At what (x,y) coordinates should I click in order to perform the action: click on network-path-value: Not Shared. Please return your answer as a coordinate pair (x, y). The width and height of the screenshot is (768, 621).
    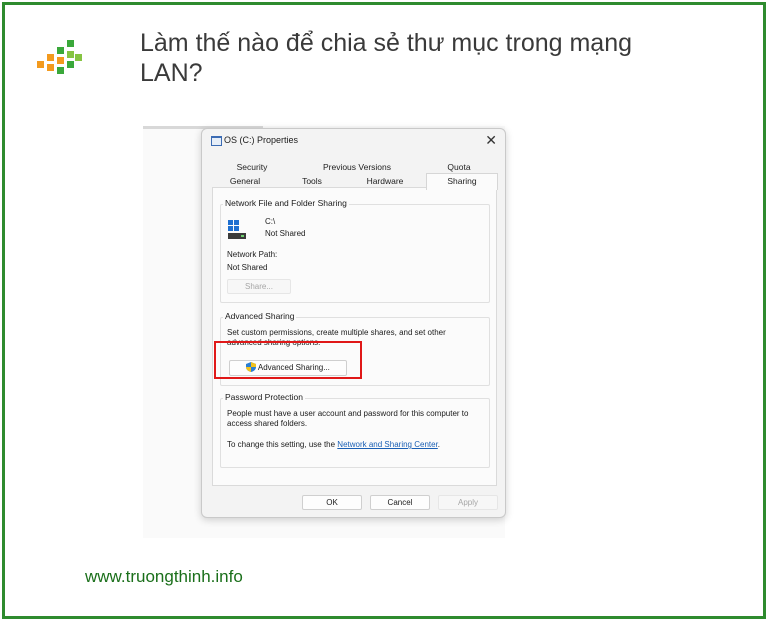
    Looking at the image, I should click on (247, 267).